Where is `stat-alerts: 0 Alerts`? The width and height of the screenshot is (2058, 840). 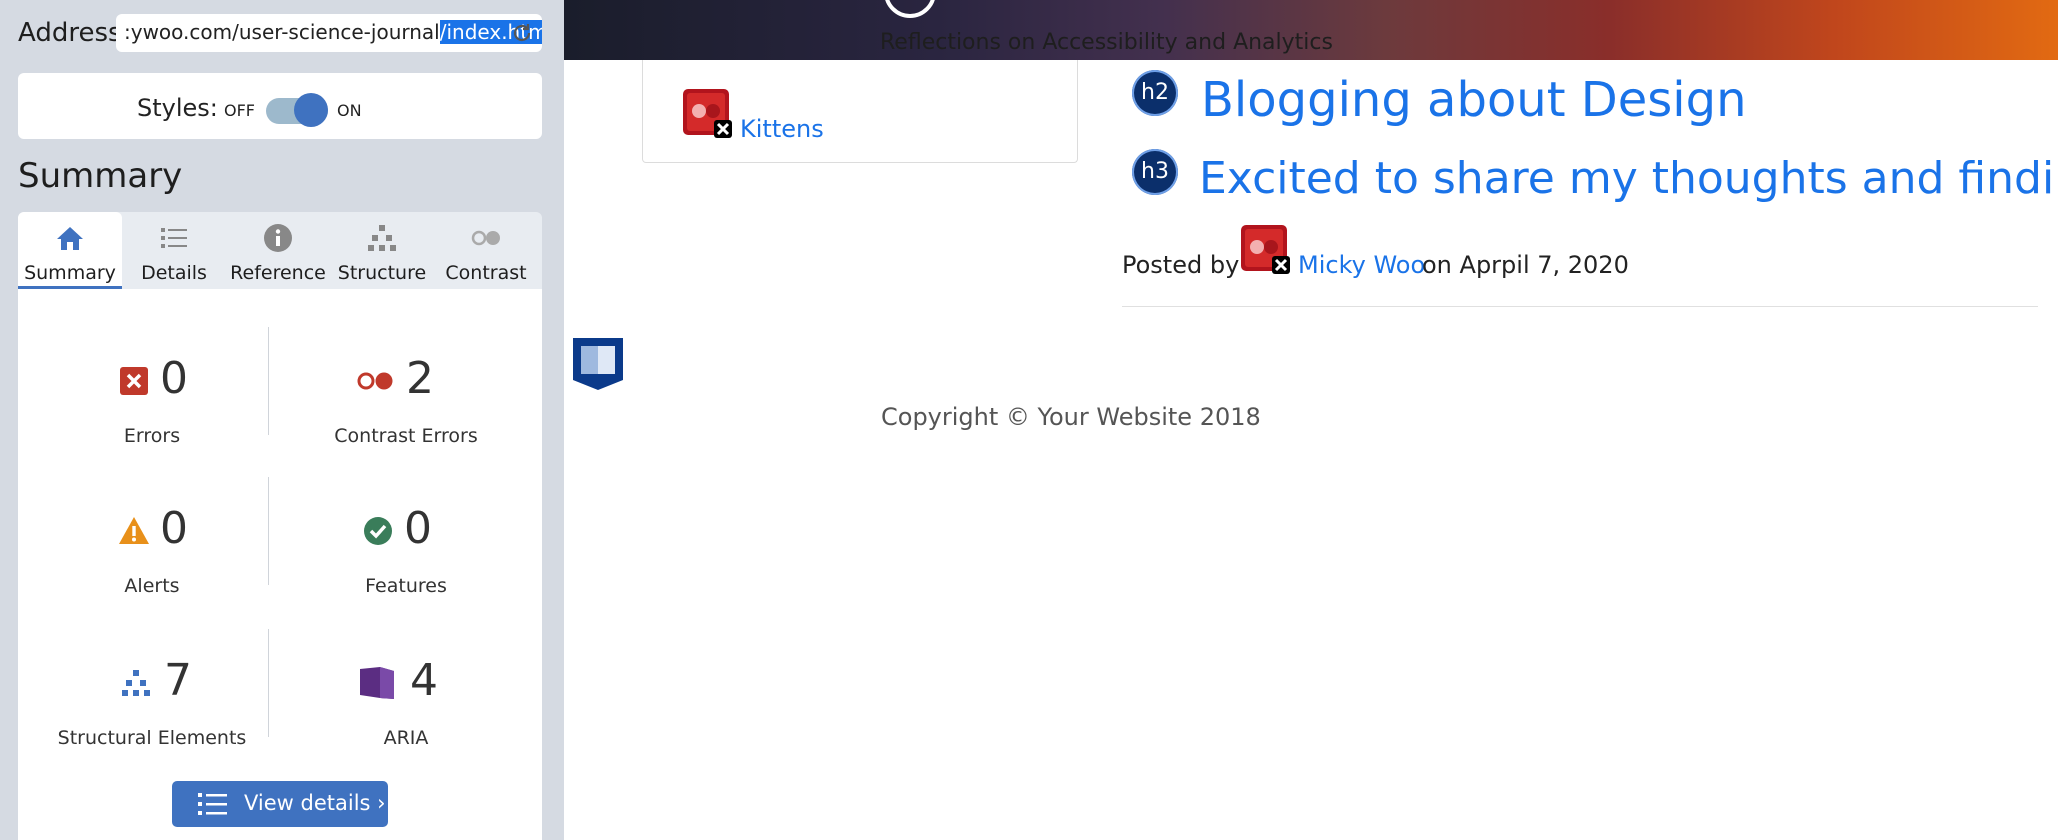
stat-alerts: 0 Alerts is located at coordinates (152, 558).